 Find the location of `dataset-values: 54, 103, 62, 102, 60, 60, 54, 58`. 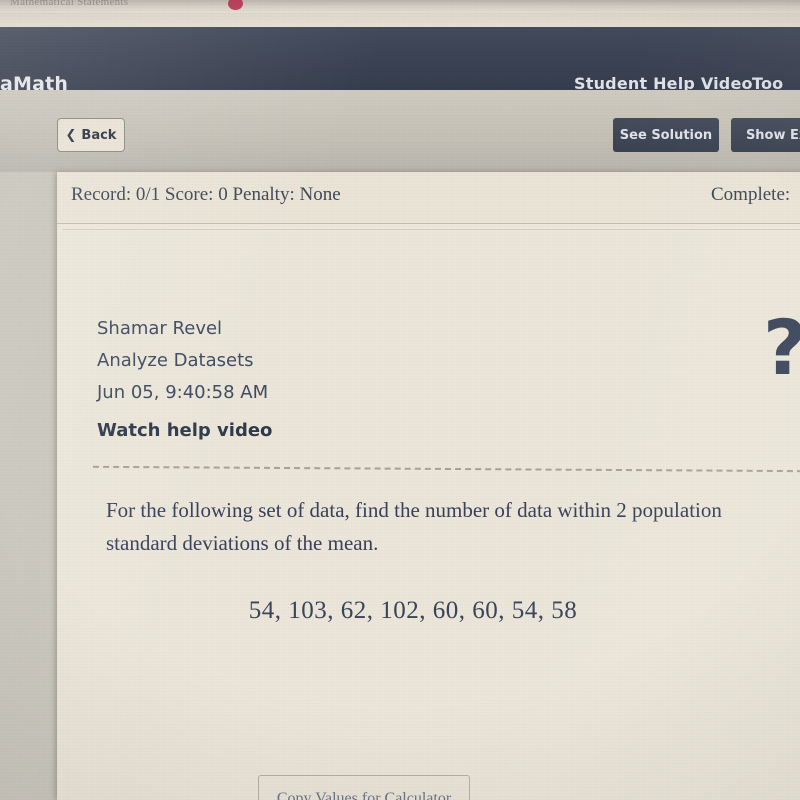

dataset-values: 54, 103, 62, 102, 60, 60, 54, 58 is located at coordinates (413, 610).